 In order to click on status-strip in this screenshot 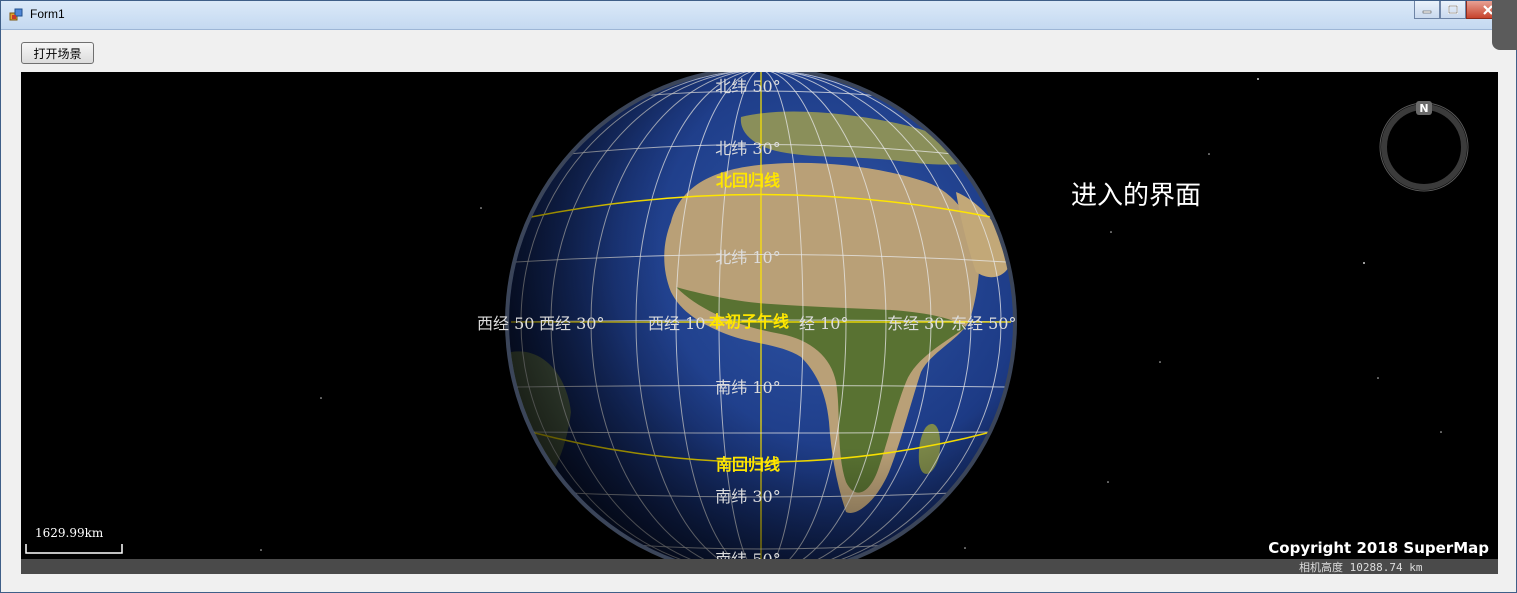, I will do `click(759, 566)`.